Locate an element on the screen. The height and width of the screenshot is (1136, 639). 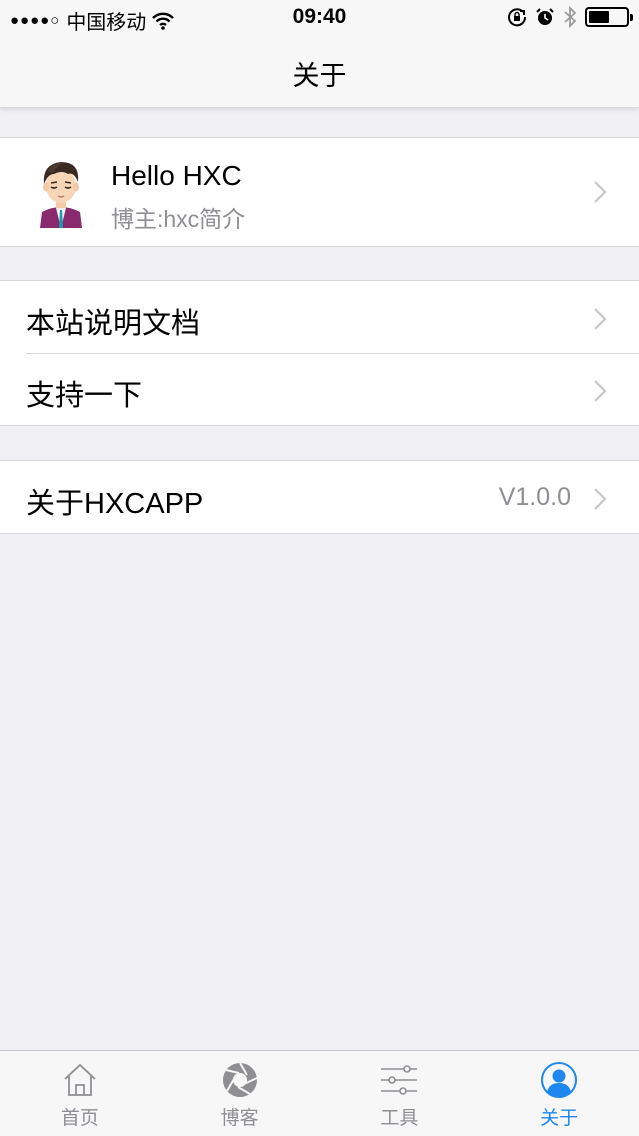
about-app-cell: 关于HXCAPP V1.0.0 is located at coordinates (319, 497).